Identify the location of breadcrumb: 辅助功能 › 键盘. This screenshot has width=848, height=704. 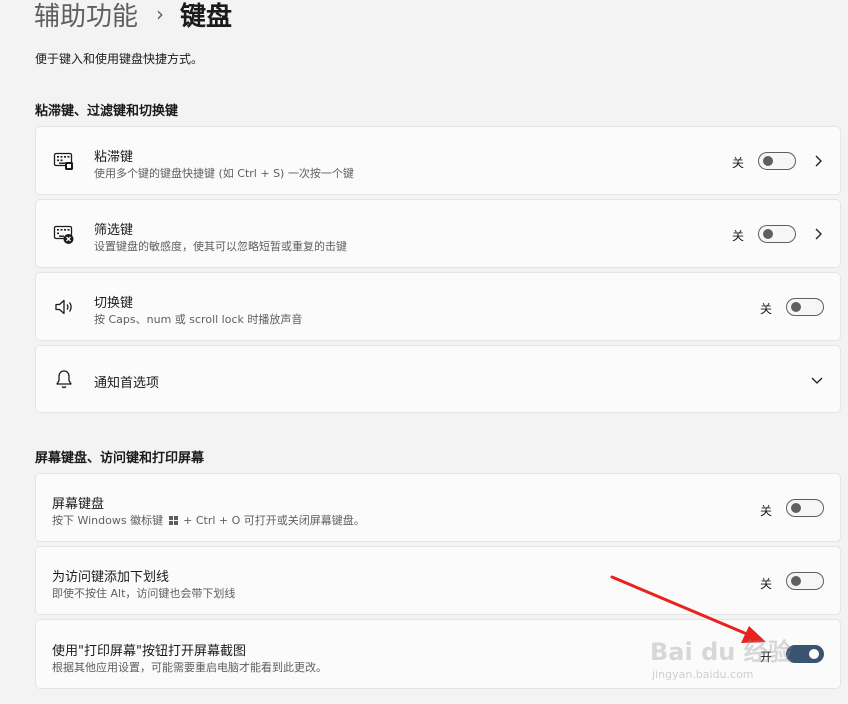
(133, 17).